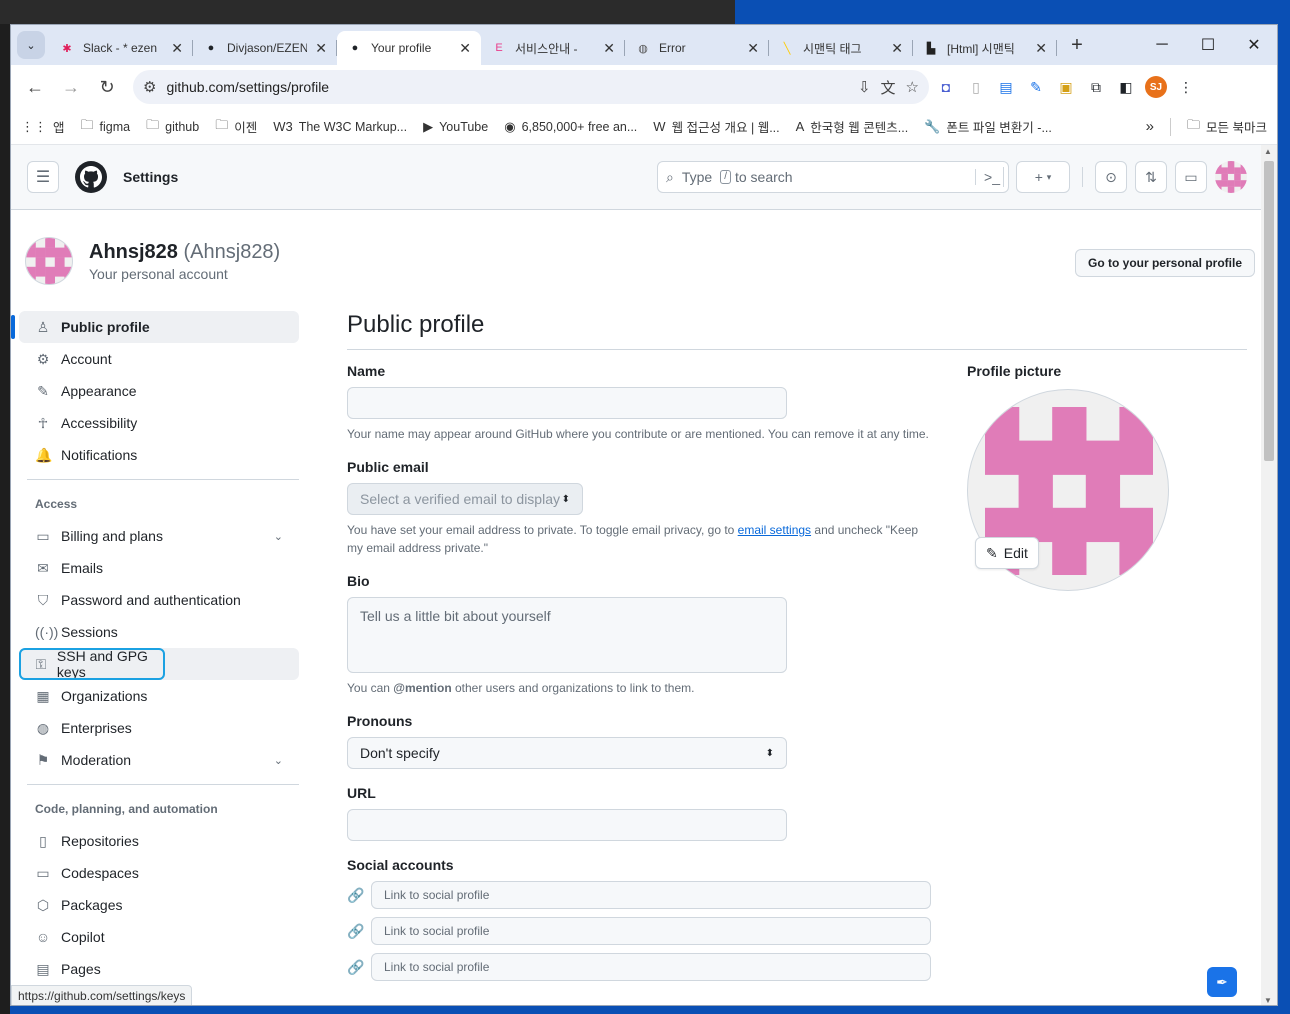 Image resolution: width=1290 pixels, height=1014 pixels. What do you see at coordinates (92, 664) in the screenshot?
I see `sidebar-item-ssh-and-gpg-keys: ⚿ SSH and GPG keys` at bounding box center [92, 664].